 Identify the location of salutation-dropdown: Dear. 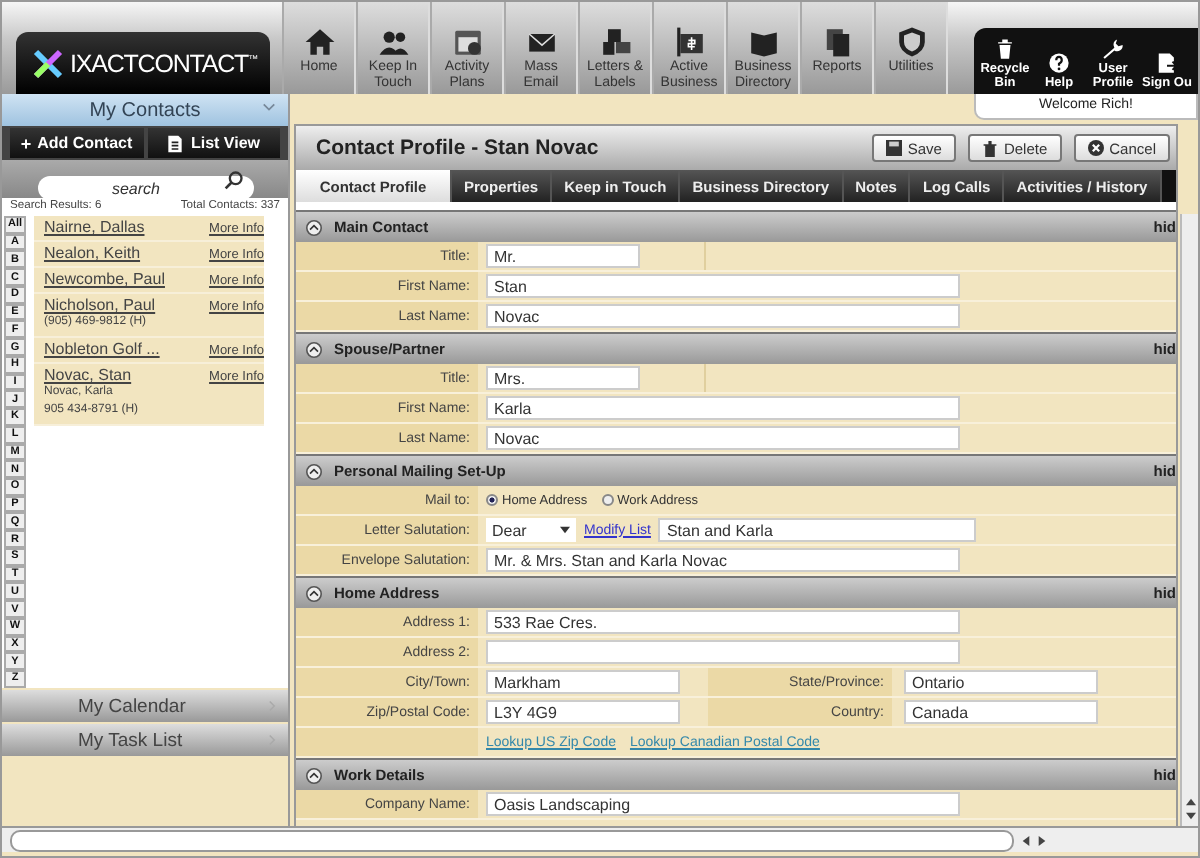
(531, 530).